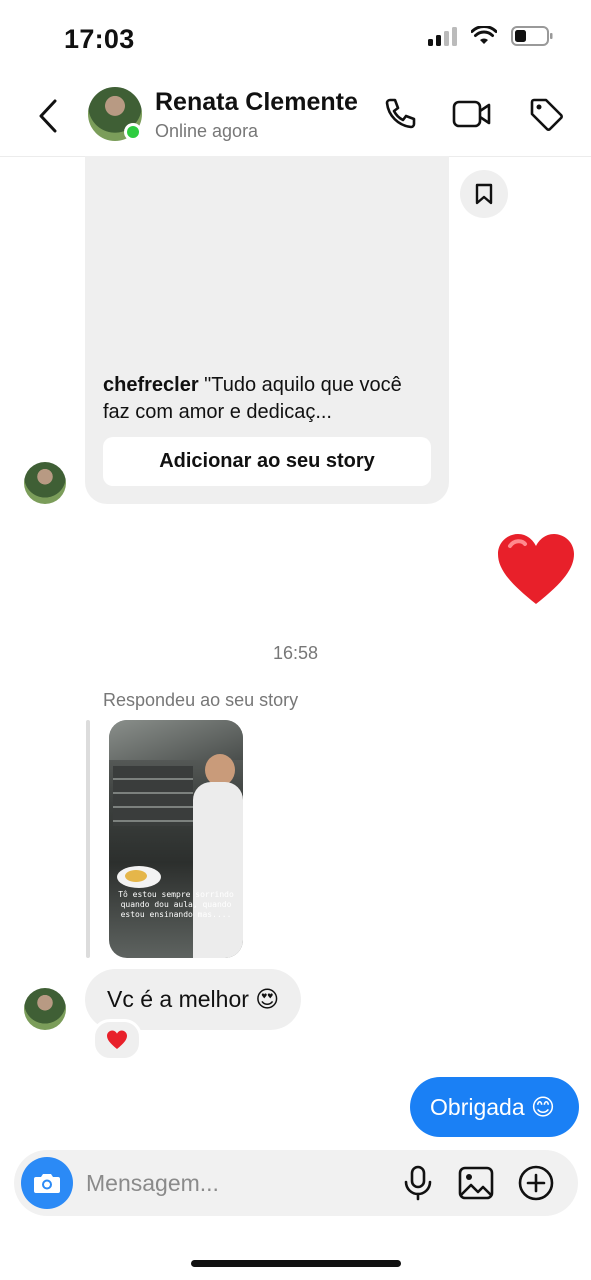  I want to click on add-to-story-button: Adicionar ao seu story, so click(267, 461).